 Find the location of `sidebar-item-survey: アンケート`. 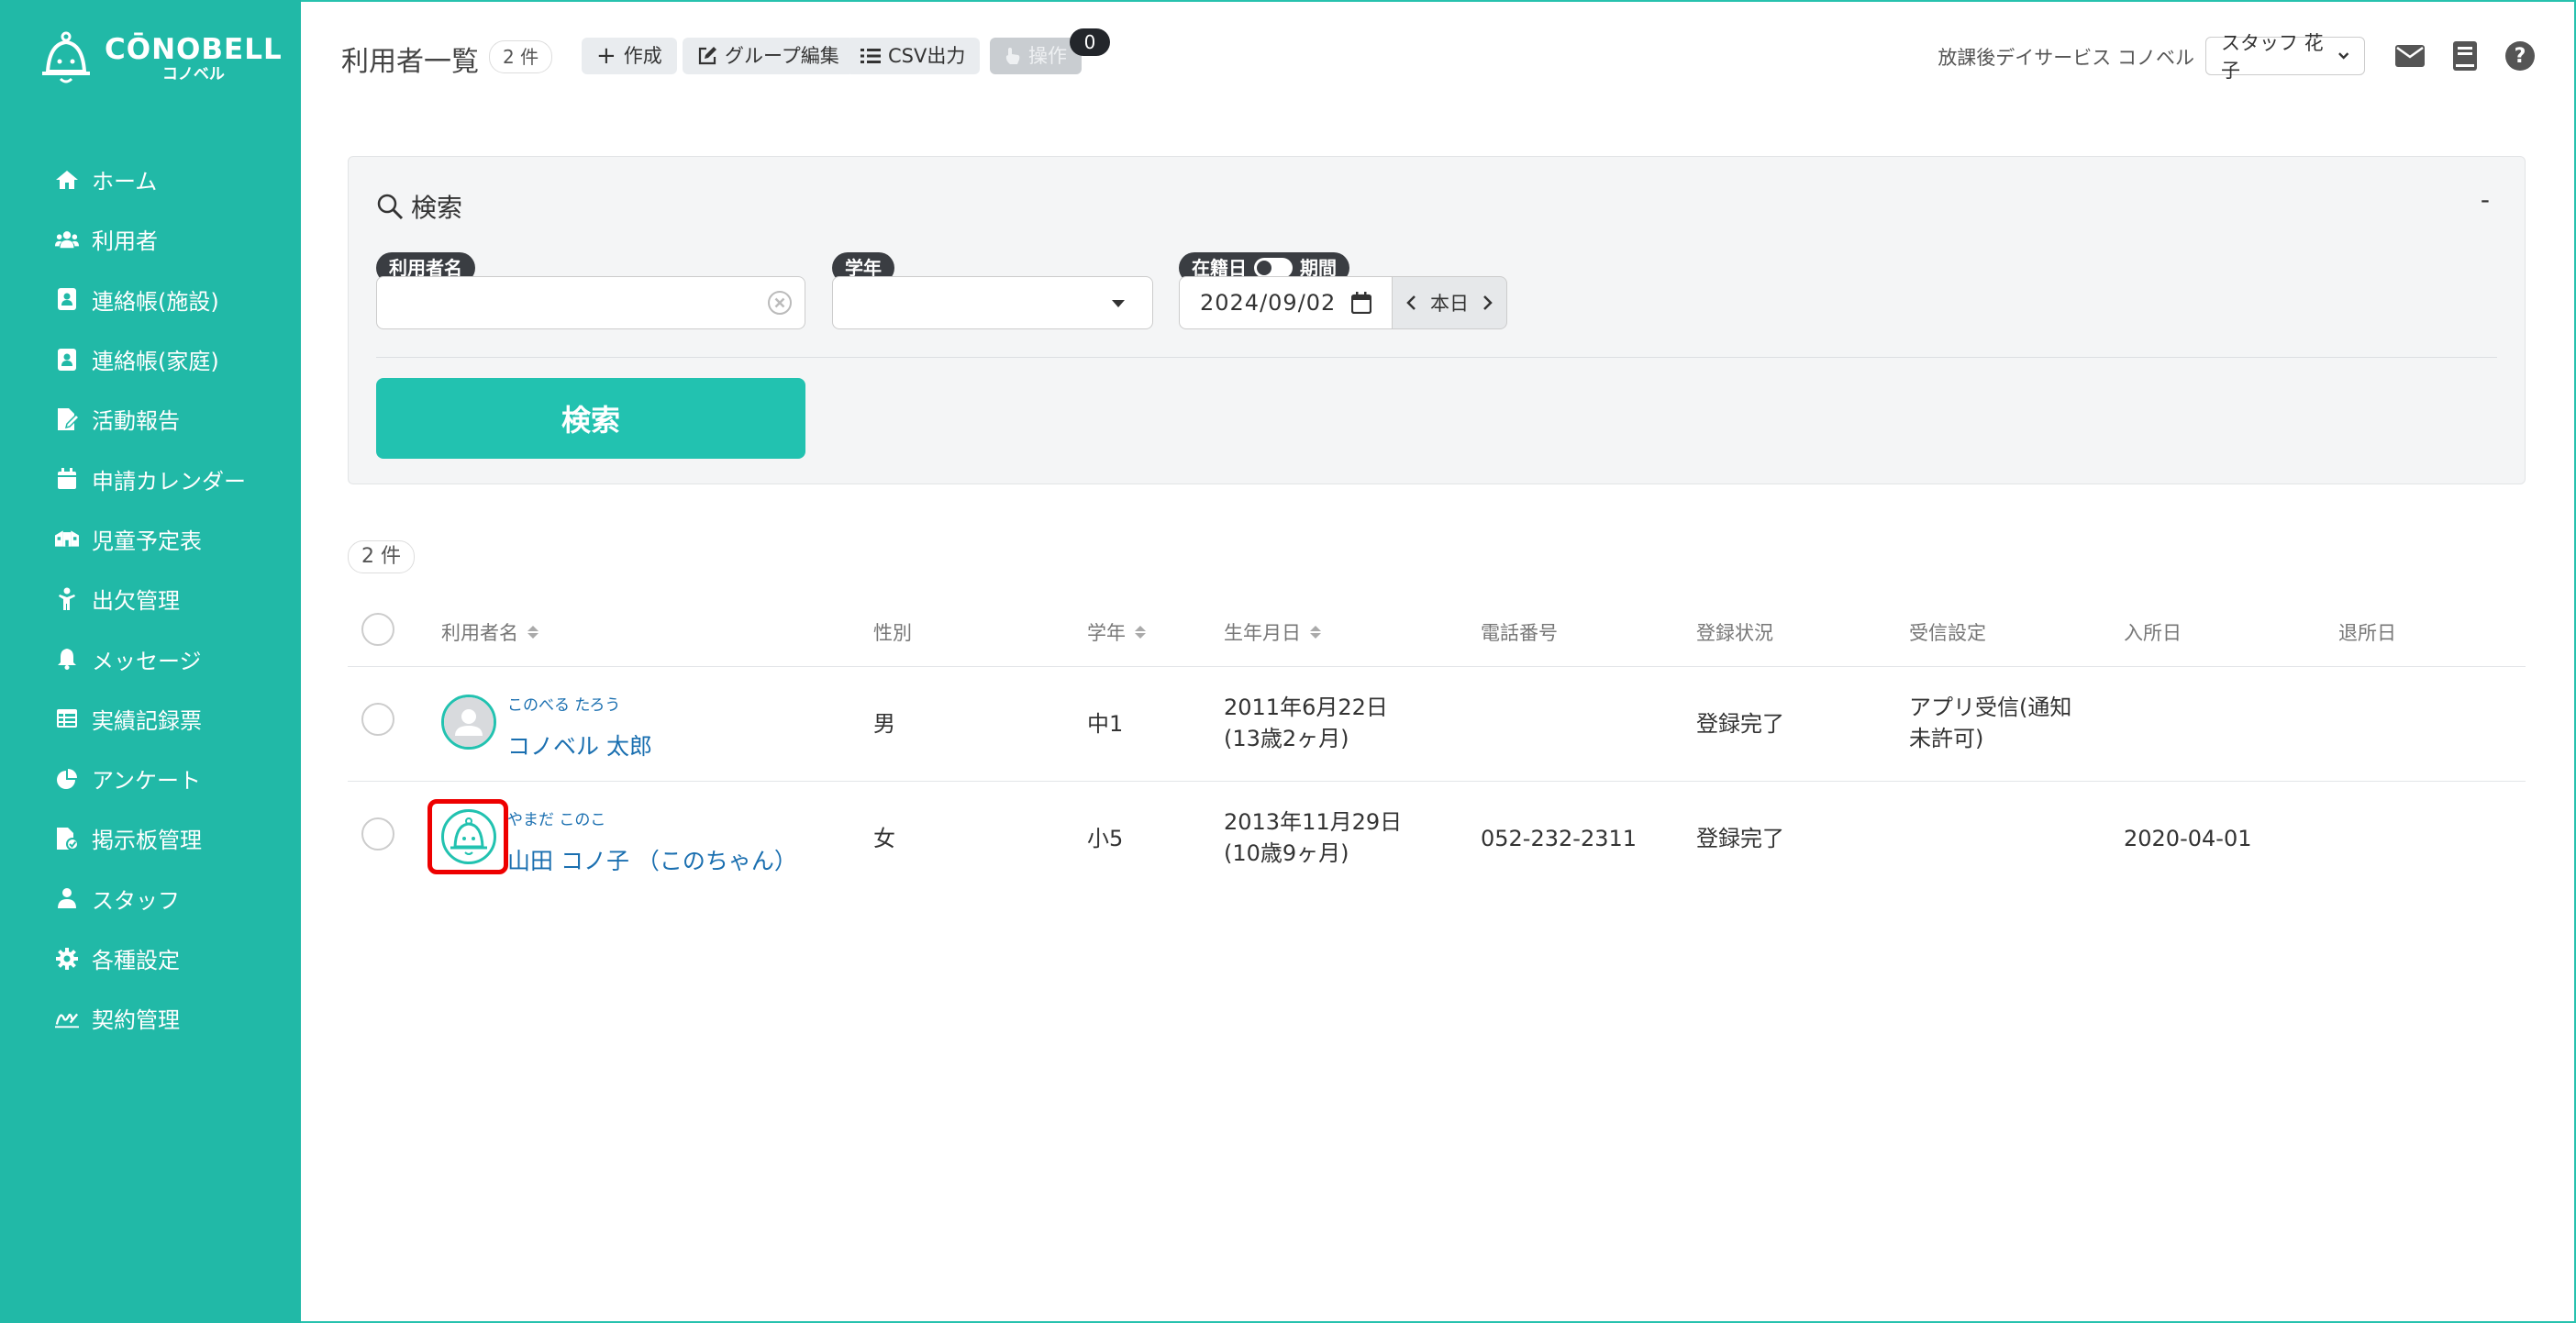

sidebar-item-survey: アンケート is located at coordinates (150, 778).